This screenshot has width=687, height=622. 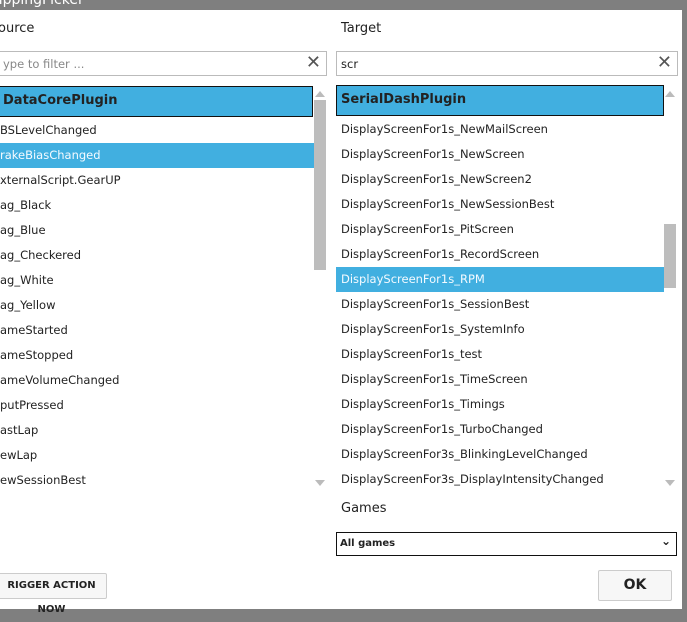 I want to click on source-label: ource, so click(x=17, y=28).